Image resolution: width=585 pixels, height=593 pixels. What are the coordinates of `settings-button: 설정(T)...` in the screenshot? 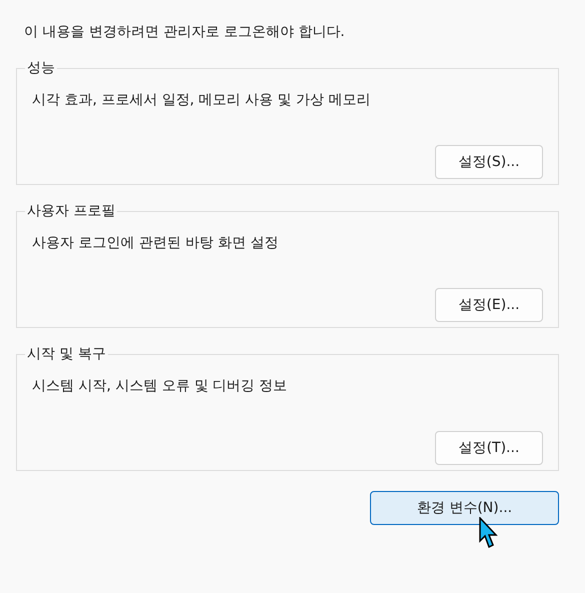 It's located at (489, 448).